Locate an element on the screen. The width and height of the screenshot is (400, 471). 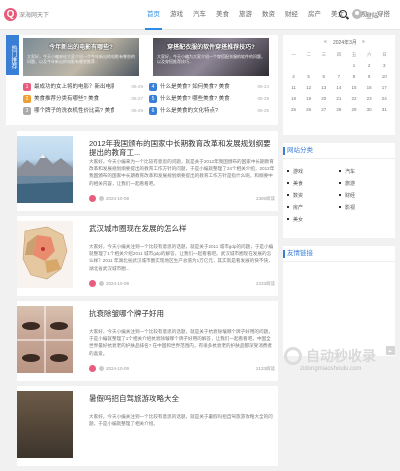
calendar-day: 30 is located at coordinates (369, 109).